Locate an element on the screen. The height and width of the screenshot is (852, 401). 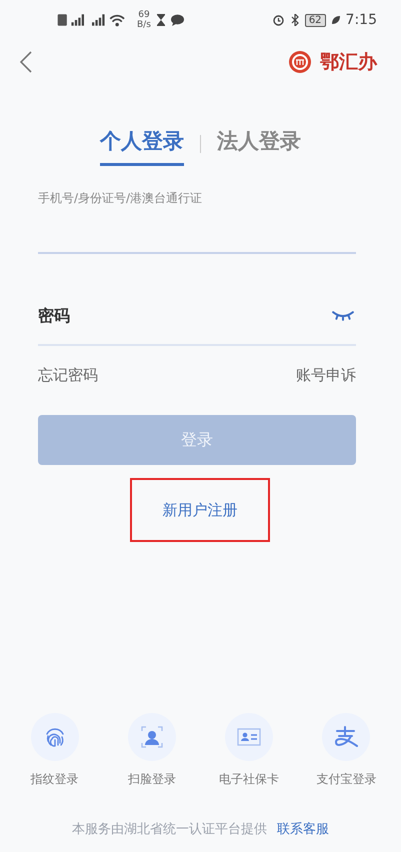
contact-support-link: 联系客服 is located at coordinates (303, 829).